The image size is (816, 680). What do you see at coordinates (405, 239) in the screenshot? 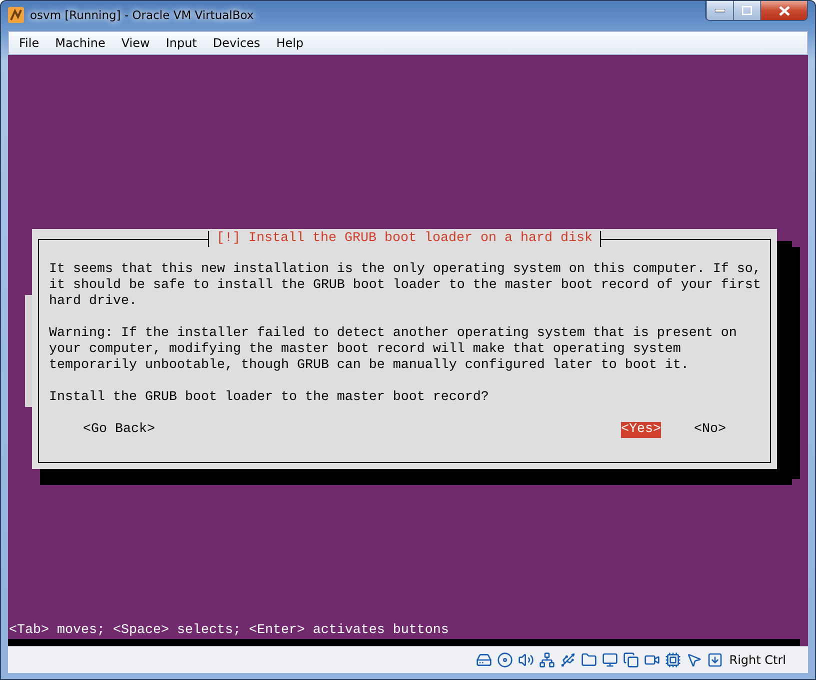
I see `dialog-title: [!] Install the GRUB boot loader on a hard disk` at bounding box center [405, 239].